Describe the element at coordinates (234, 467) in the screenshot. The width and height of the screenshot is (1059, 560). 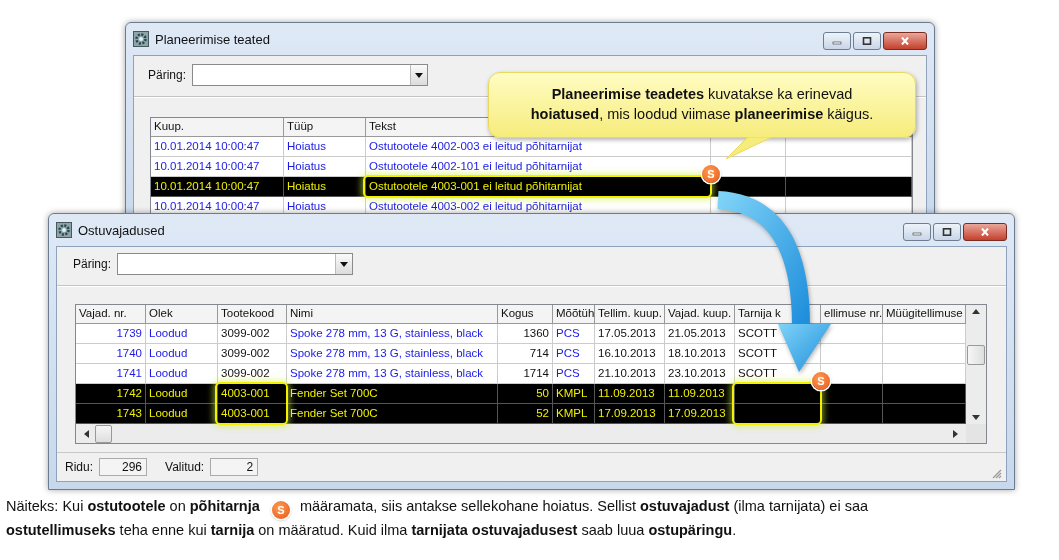
I see `status-value: 2` at that location.